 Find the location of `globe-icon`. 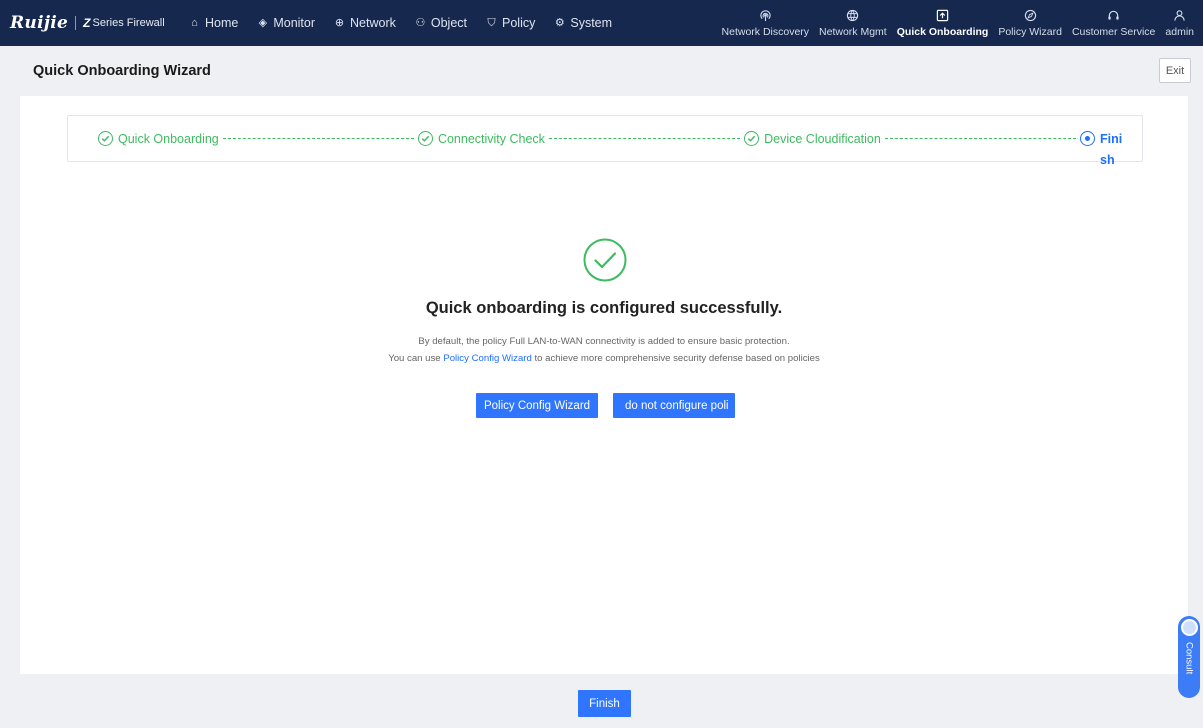

globe-icon is located at coordinates (853, 16).